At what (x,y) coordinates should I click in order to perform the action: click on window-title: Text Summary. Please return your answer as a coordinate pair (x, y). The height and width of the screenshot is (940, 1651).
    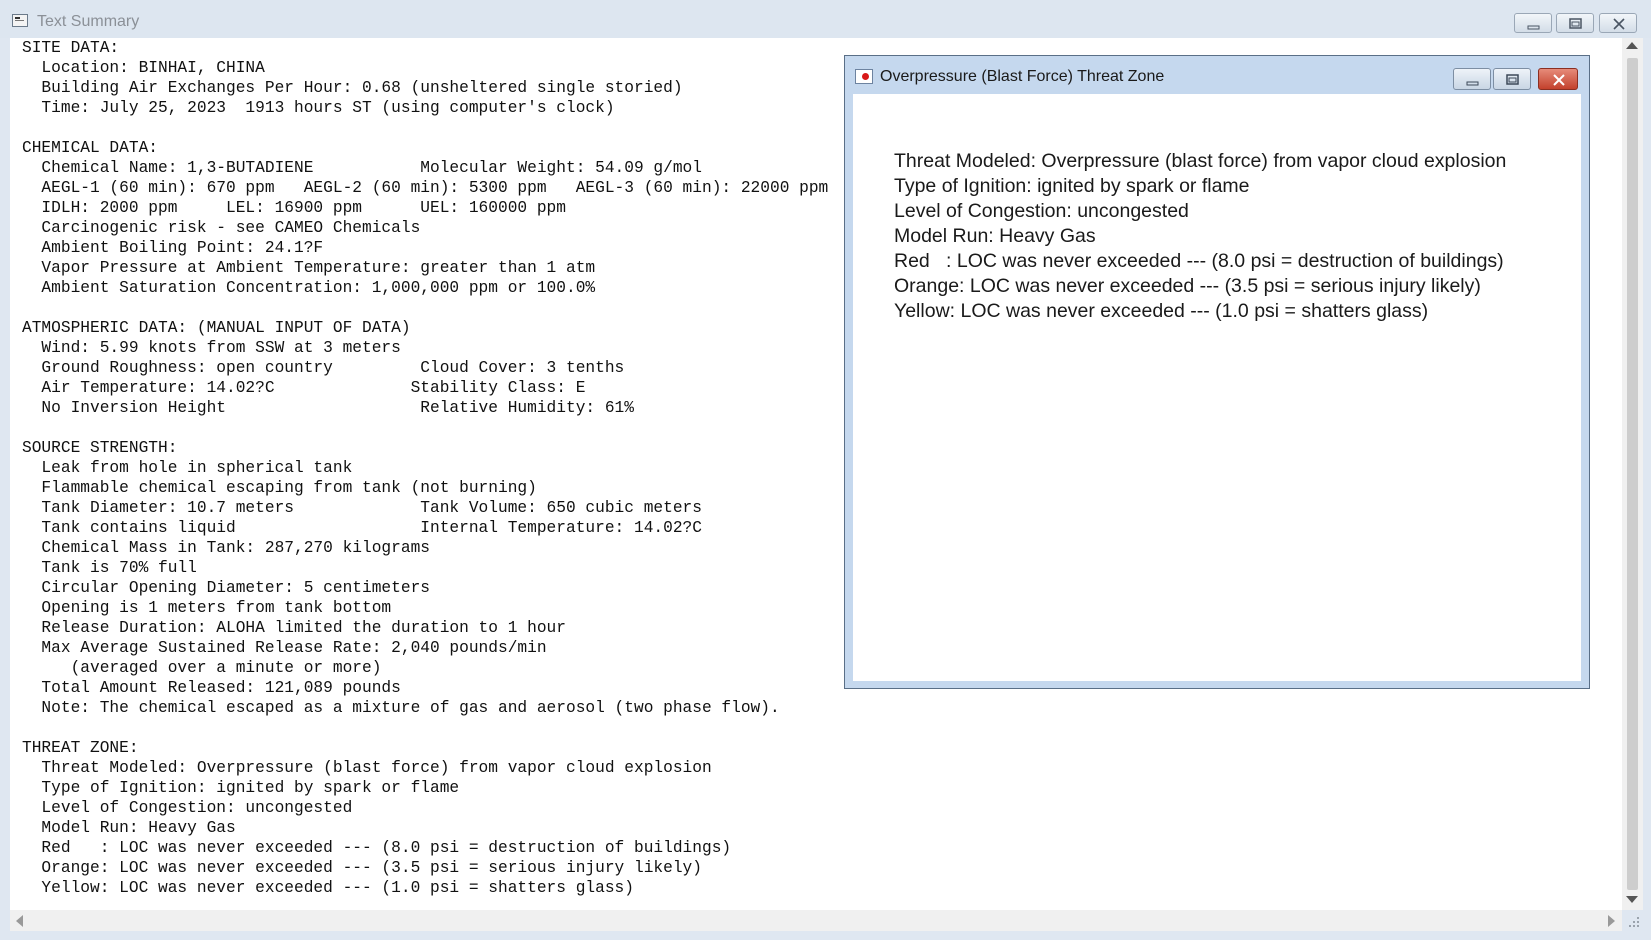
    Looking at the image, I should click on (88, 21).